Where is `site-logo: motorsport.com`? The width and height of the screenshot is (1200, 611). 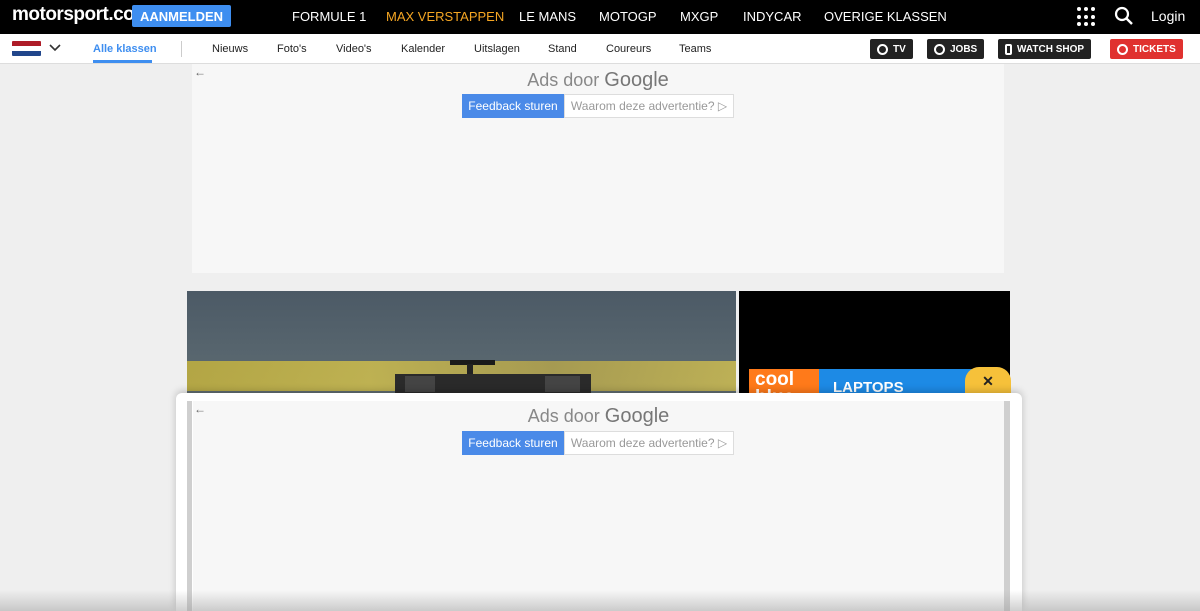 site-logo: motorsport.com is located at coordinates (81, 15).